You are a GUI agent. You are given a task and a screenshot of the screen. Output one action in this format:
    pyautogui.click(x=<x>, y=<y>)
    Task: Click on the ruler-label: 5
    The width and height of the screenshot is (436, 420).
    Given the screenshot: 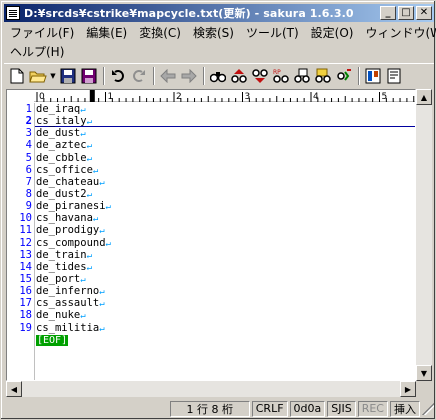 What is the action you would take?
    pyautogui.click(x=385, y=97)
    